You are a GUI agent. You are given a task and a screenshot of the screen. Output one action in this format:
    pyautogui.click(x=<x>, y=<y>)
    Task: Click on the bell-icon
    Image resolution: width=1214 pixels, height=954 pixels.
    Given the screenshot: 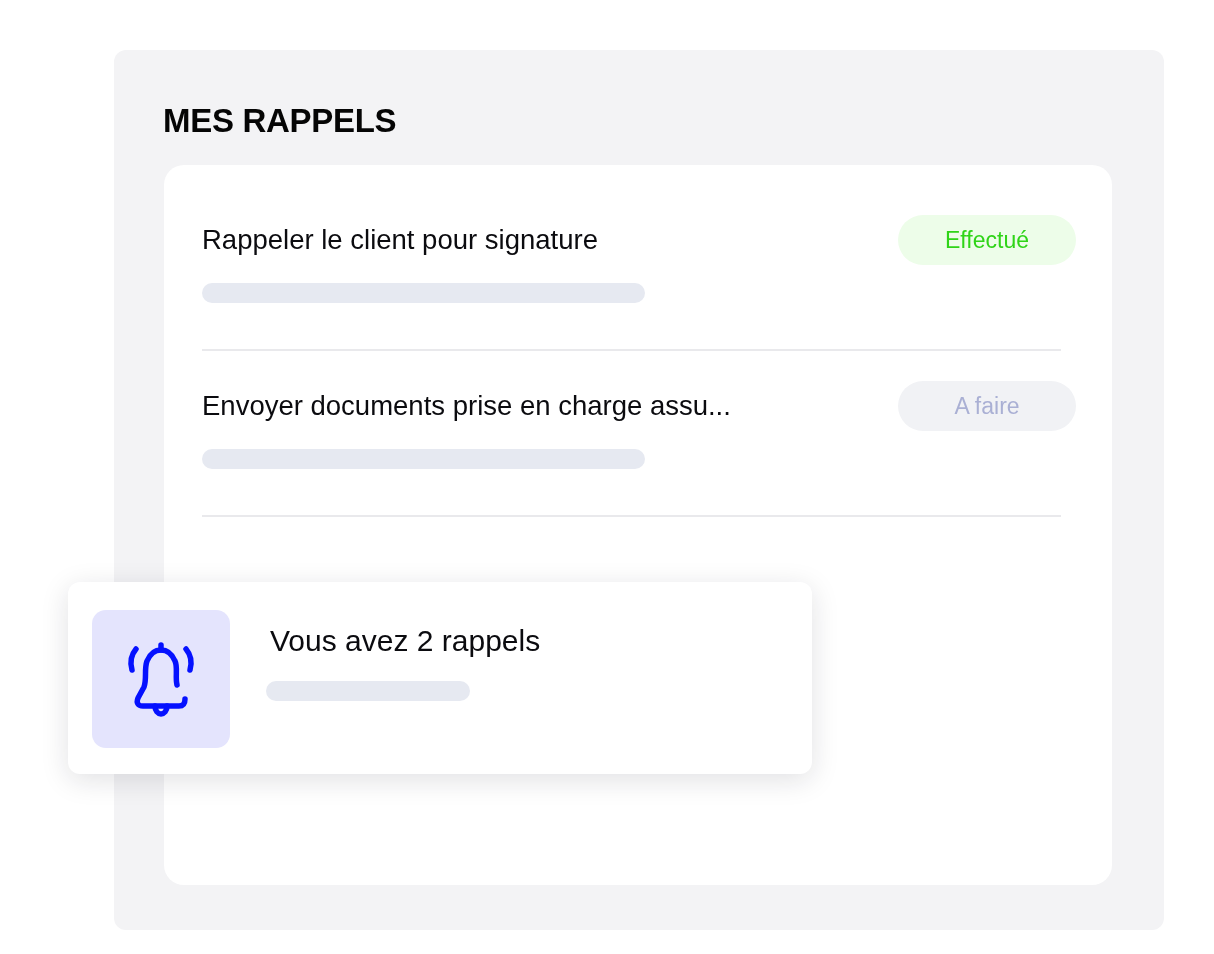 What is the action you would take?
    pyautogui.click(x=161, y=679)
    